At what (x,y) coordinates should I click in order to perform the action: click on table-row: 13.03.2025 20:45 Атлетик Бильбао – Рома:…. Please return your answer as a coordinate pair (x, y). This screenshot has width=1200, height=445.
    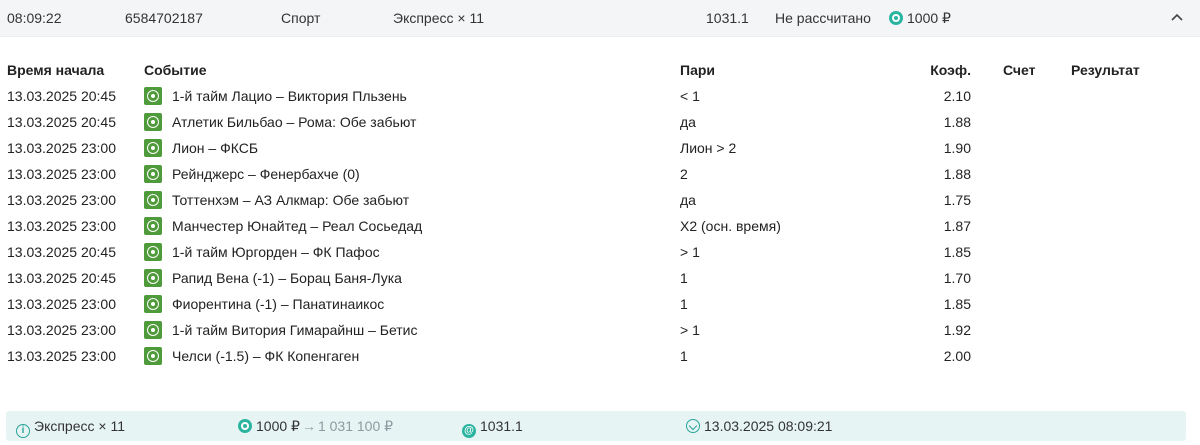
    Looking at the image, I should click on (600, 123).